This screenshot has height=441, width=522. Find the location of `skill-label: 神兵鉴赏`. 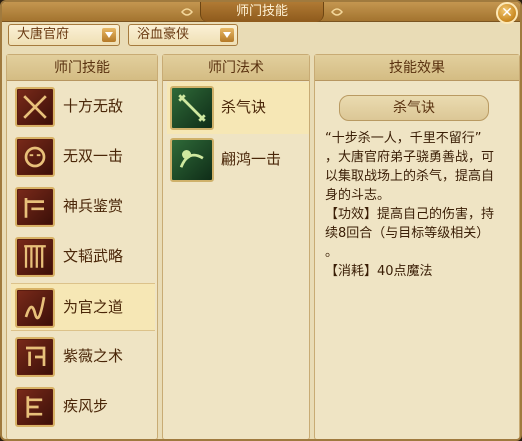

skill-label: 神兵鉴赏 is located at coordinates (93, 206).